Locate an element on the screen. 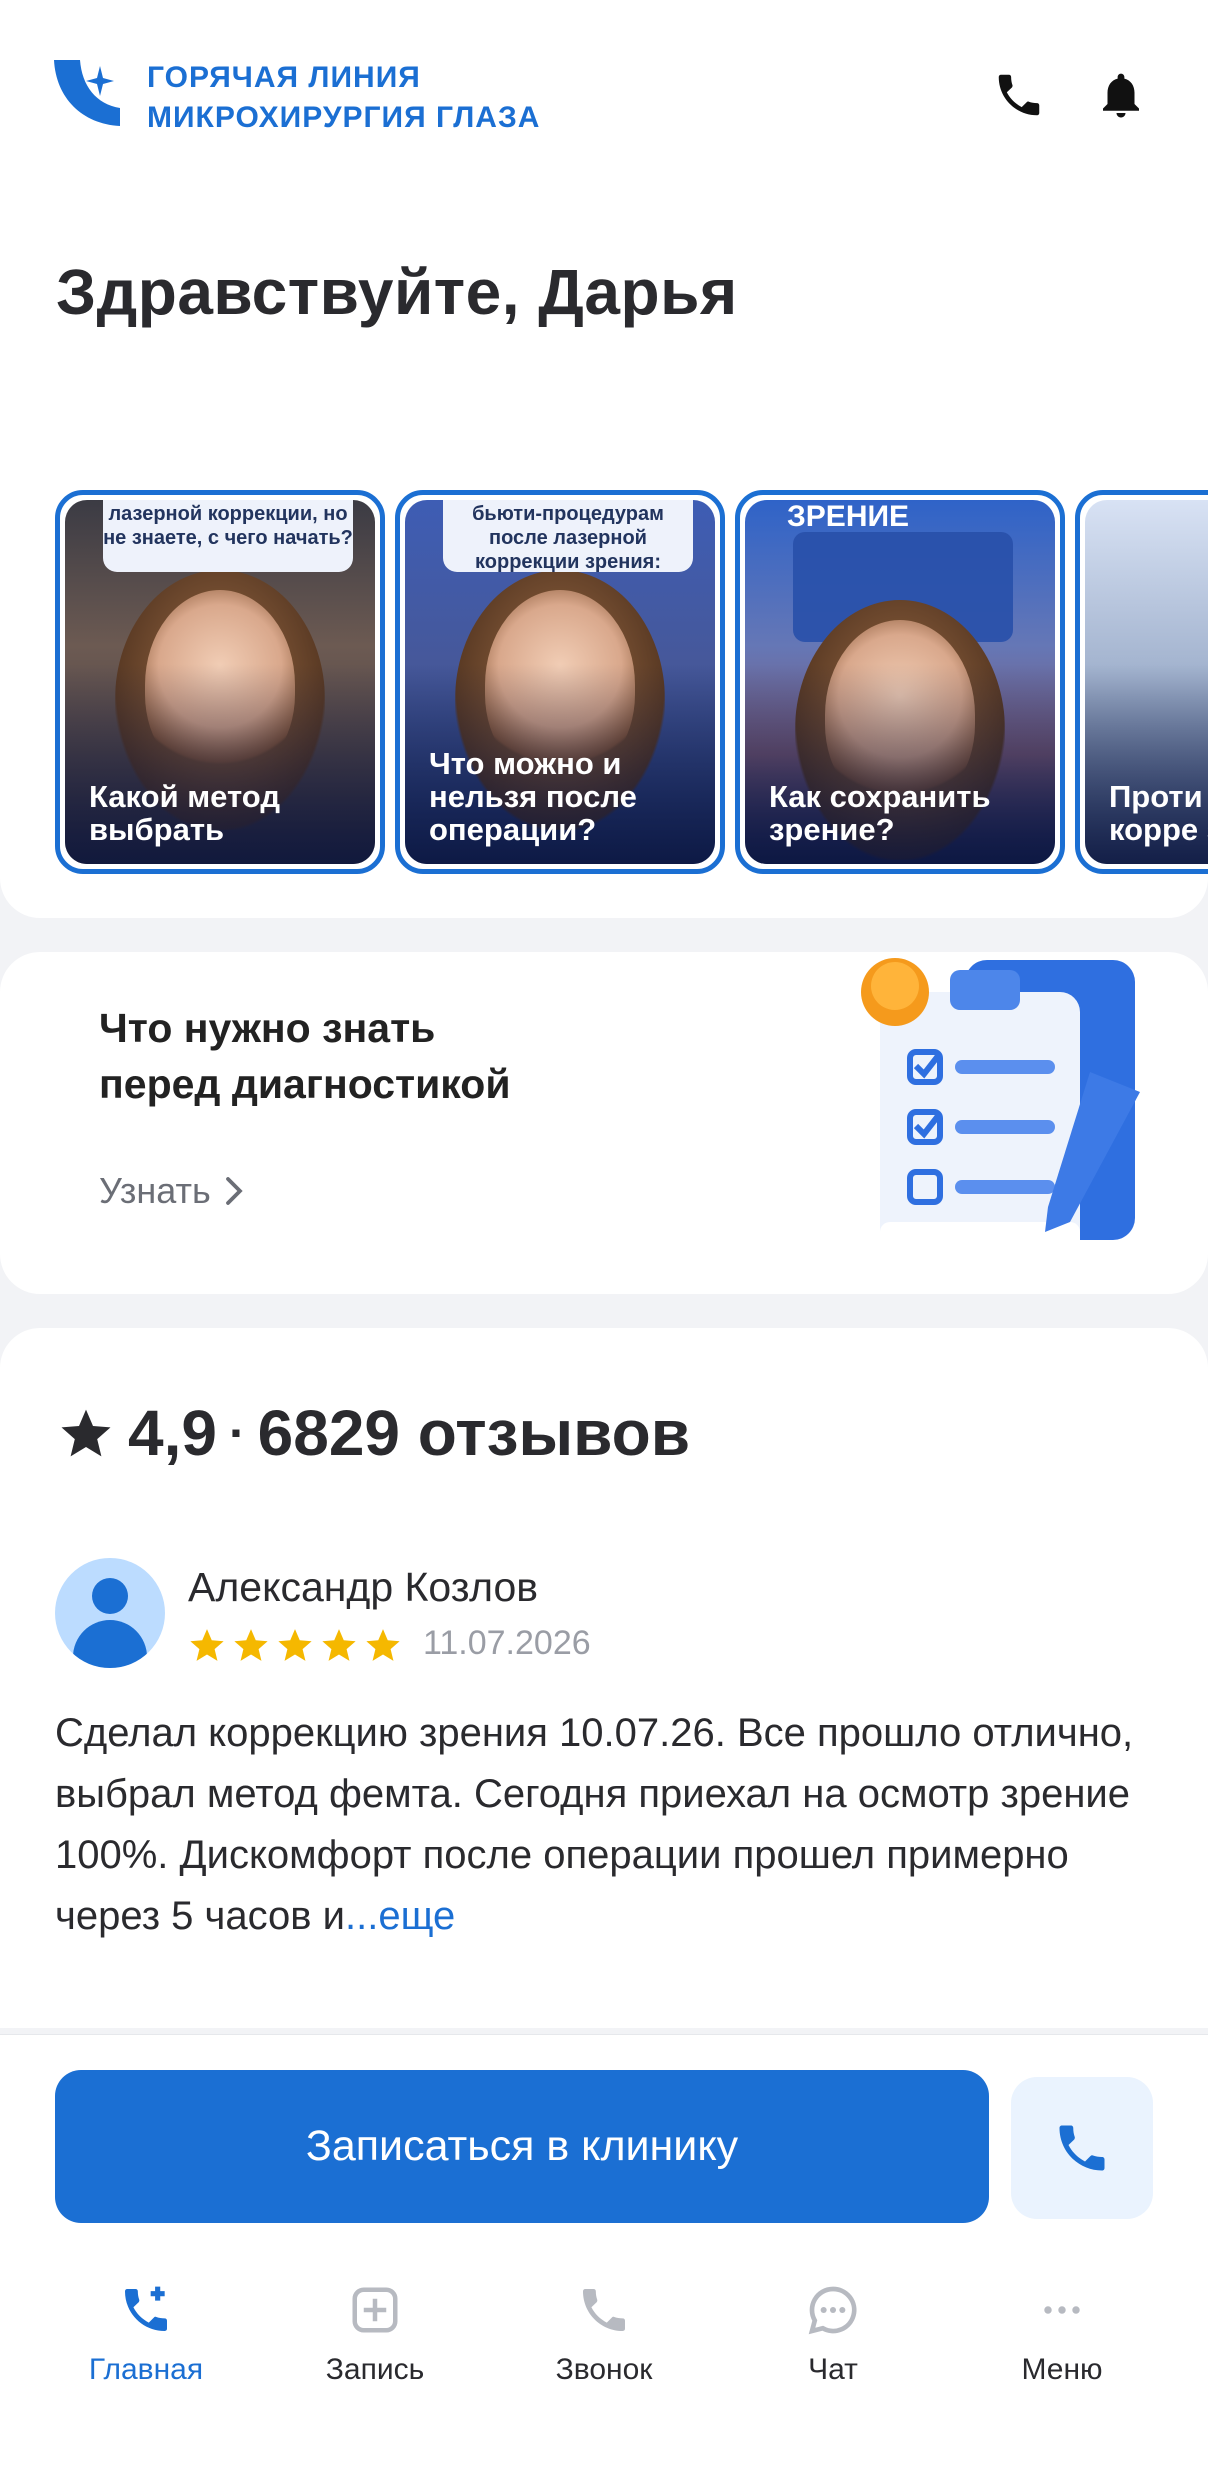  story-card: ЗРЕНИЕ Как сохранить зрение? is located at coordinates (900, 682).